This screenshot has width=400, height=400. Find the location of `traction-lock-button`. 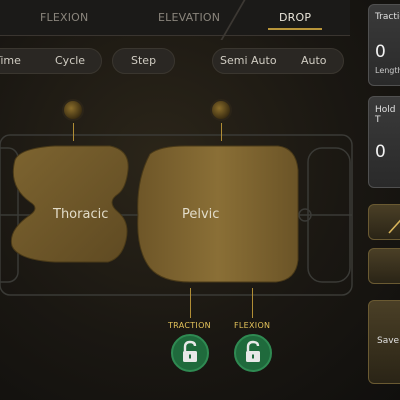

traction-lock-button is located at coordinates (190, 353).